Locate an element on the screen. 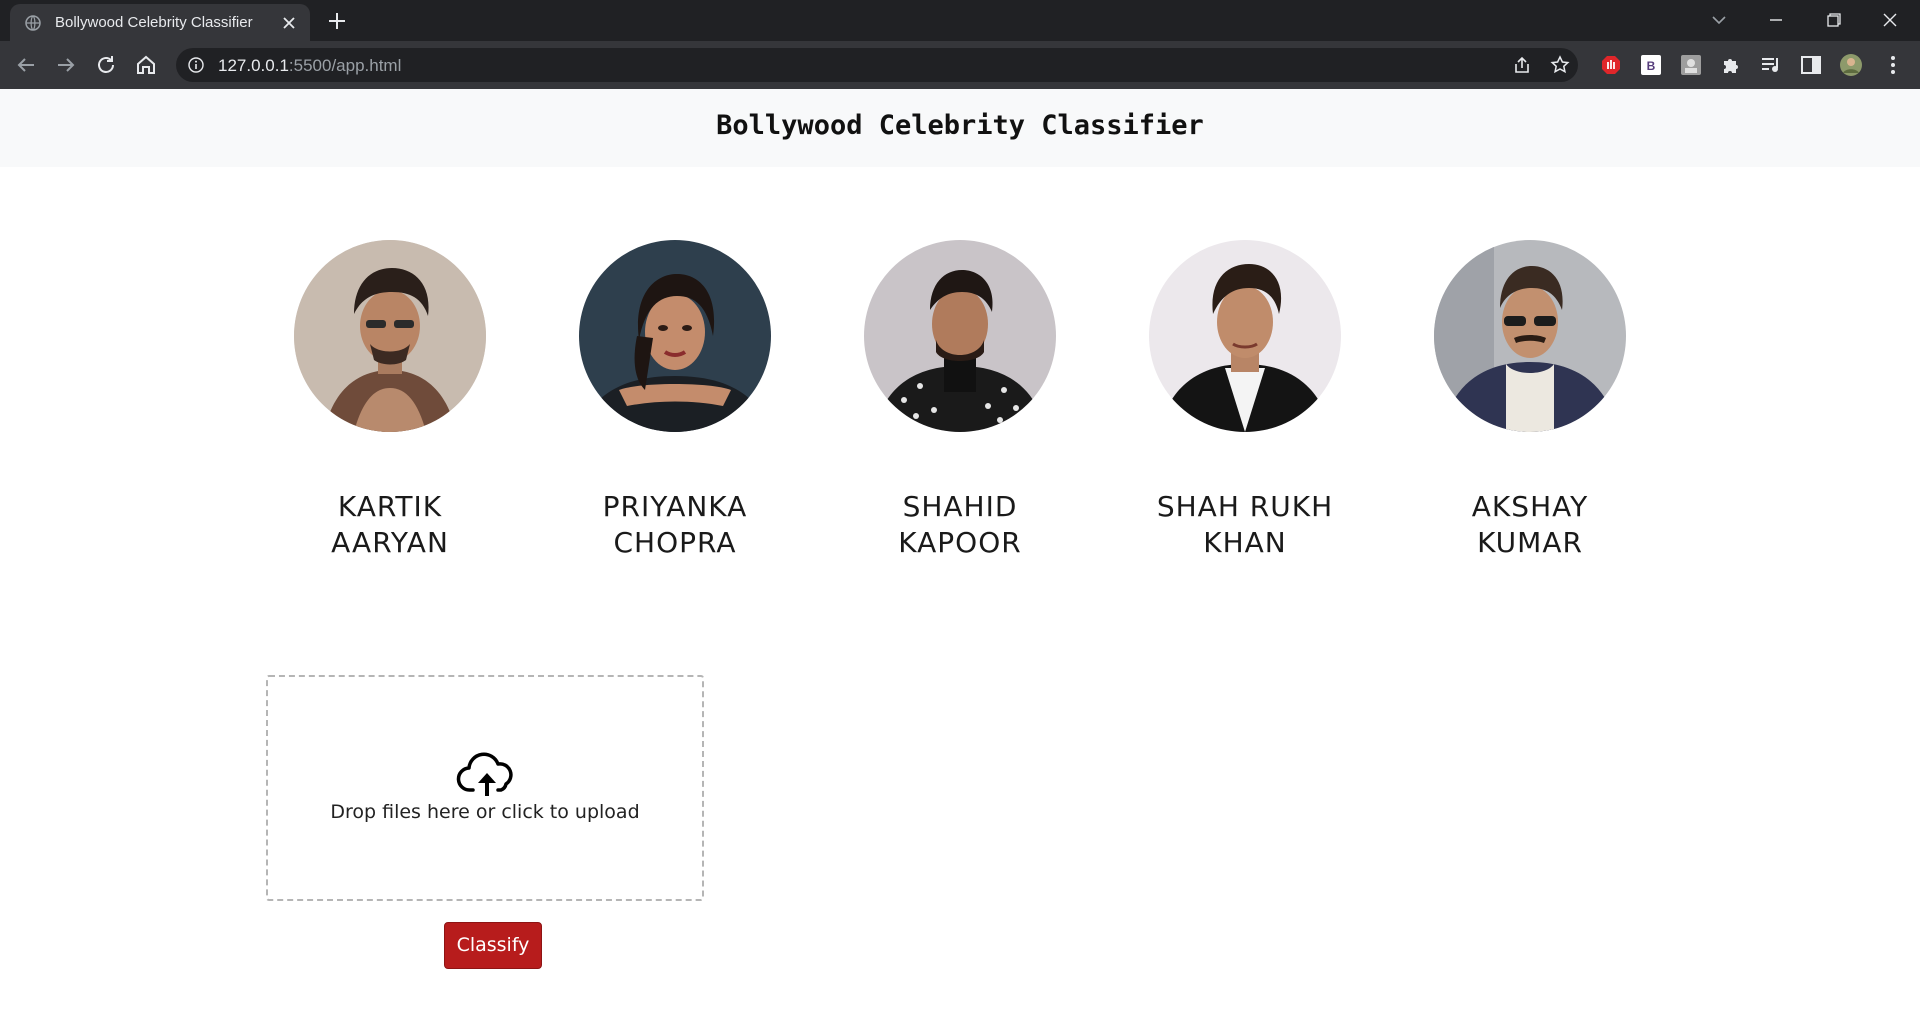 This screenshot has height=1020, width=1920. name-line: KHAN is located at coordinates (1245, 542).